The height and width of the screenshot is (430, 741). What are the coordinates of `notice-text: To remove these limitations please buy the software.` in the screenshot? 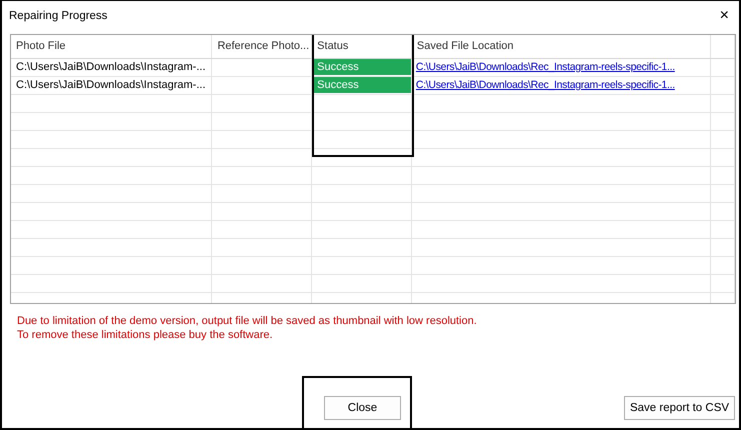 It's located at (145, 335).